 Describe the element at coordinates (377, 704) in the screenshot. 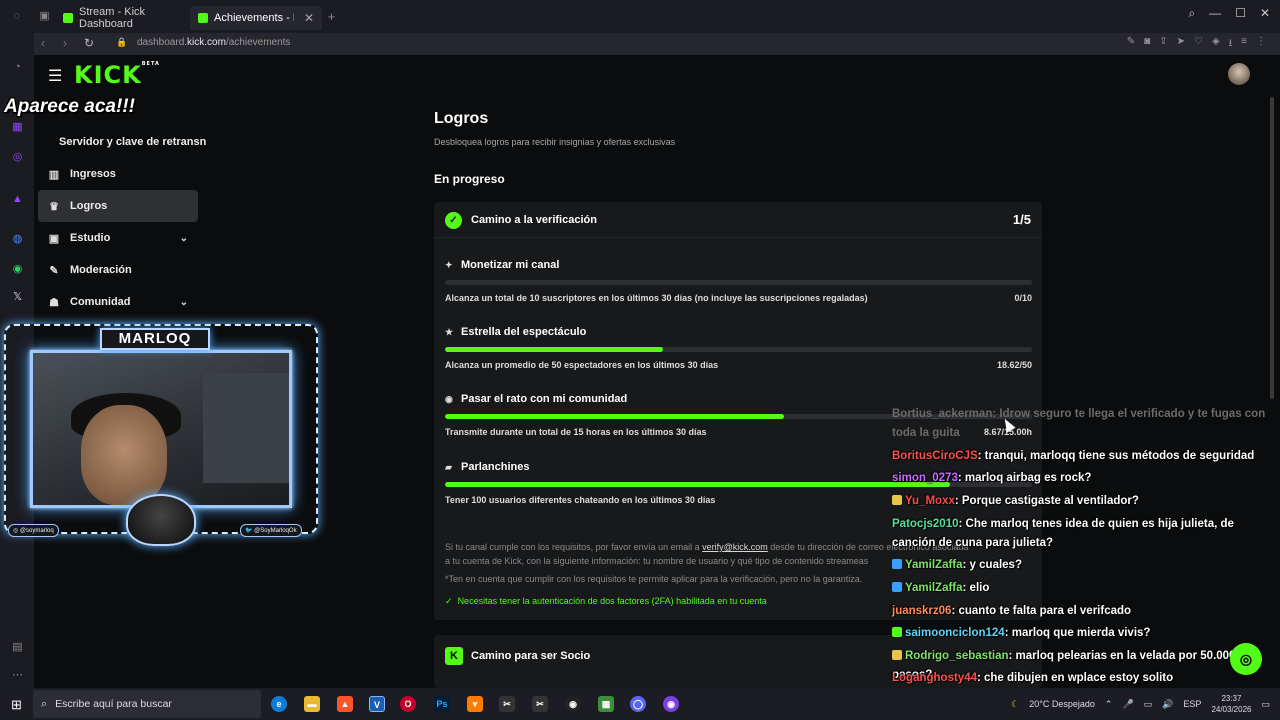

I see `vegas-icon: V` at that location.